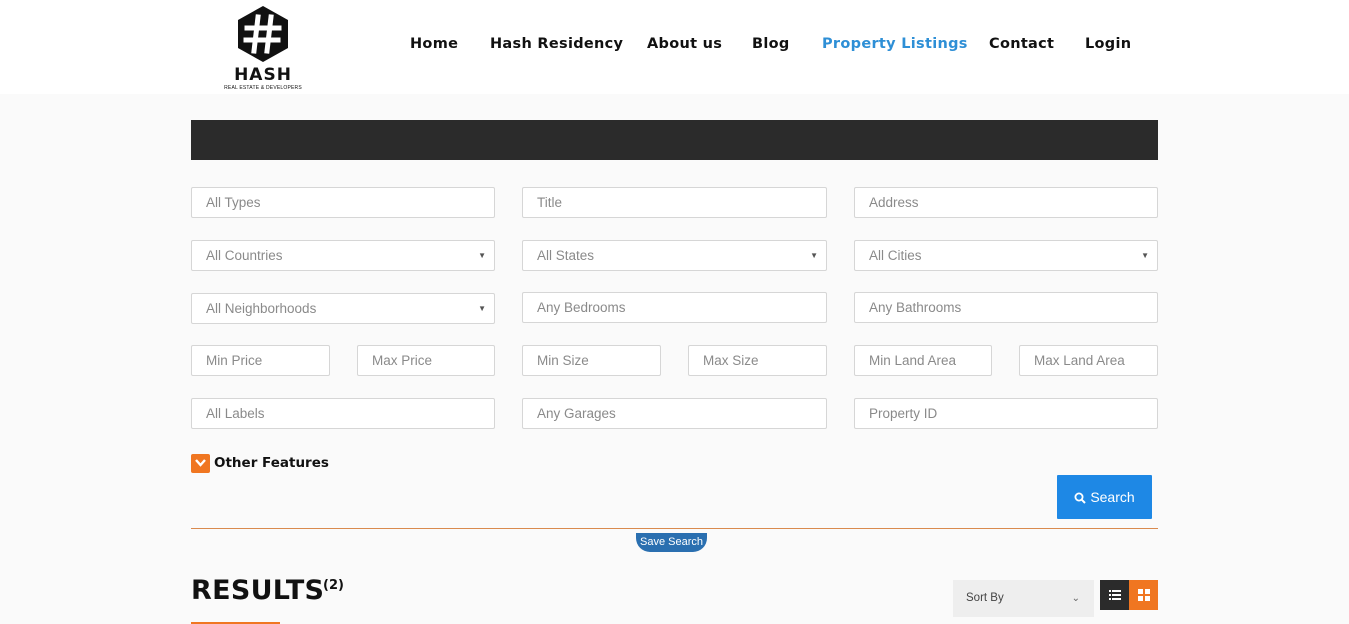 The height and width of the screenshot is (624, 1349). I want to click on state-select: All States ▼, so click(674, 255).